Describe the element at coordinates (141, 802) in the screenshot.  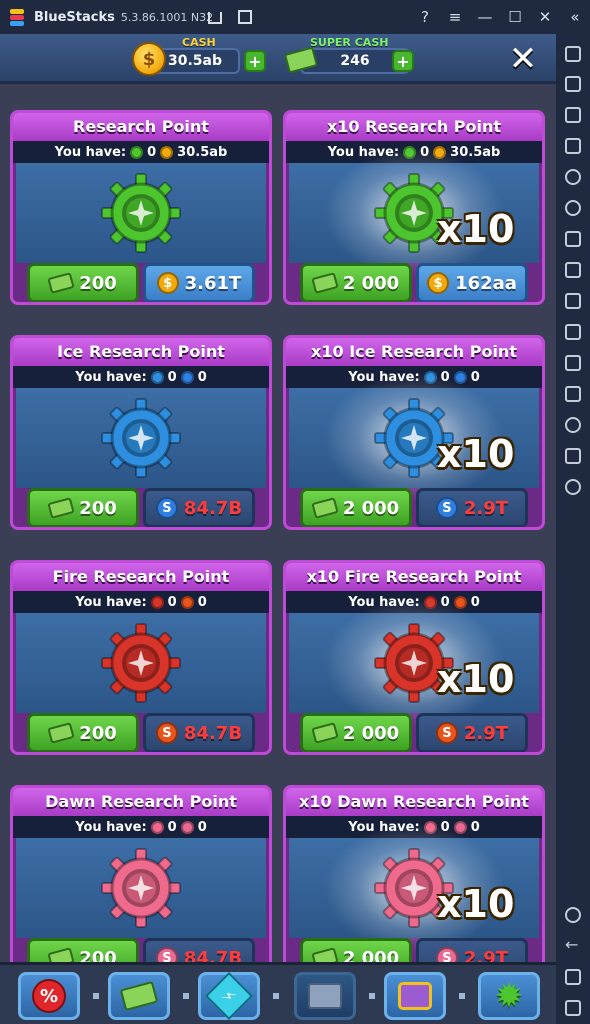
I see `card-title: Dawn Research Point` at that location.